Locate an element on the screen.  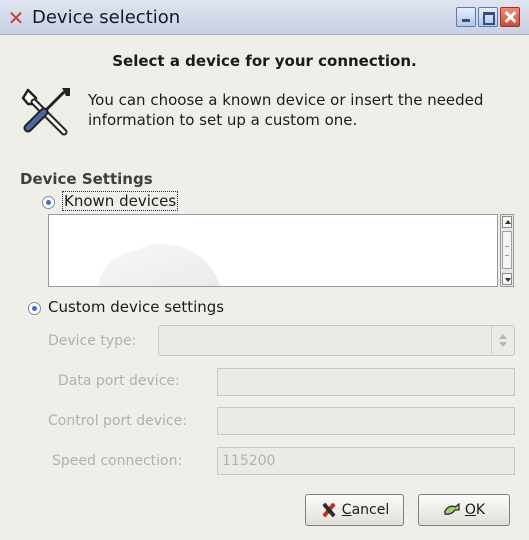
known-devices-label: Known devices is located at coordinates (120, 201).